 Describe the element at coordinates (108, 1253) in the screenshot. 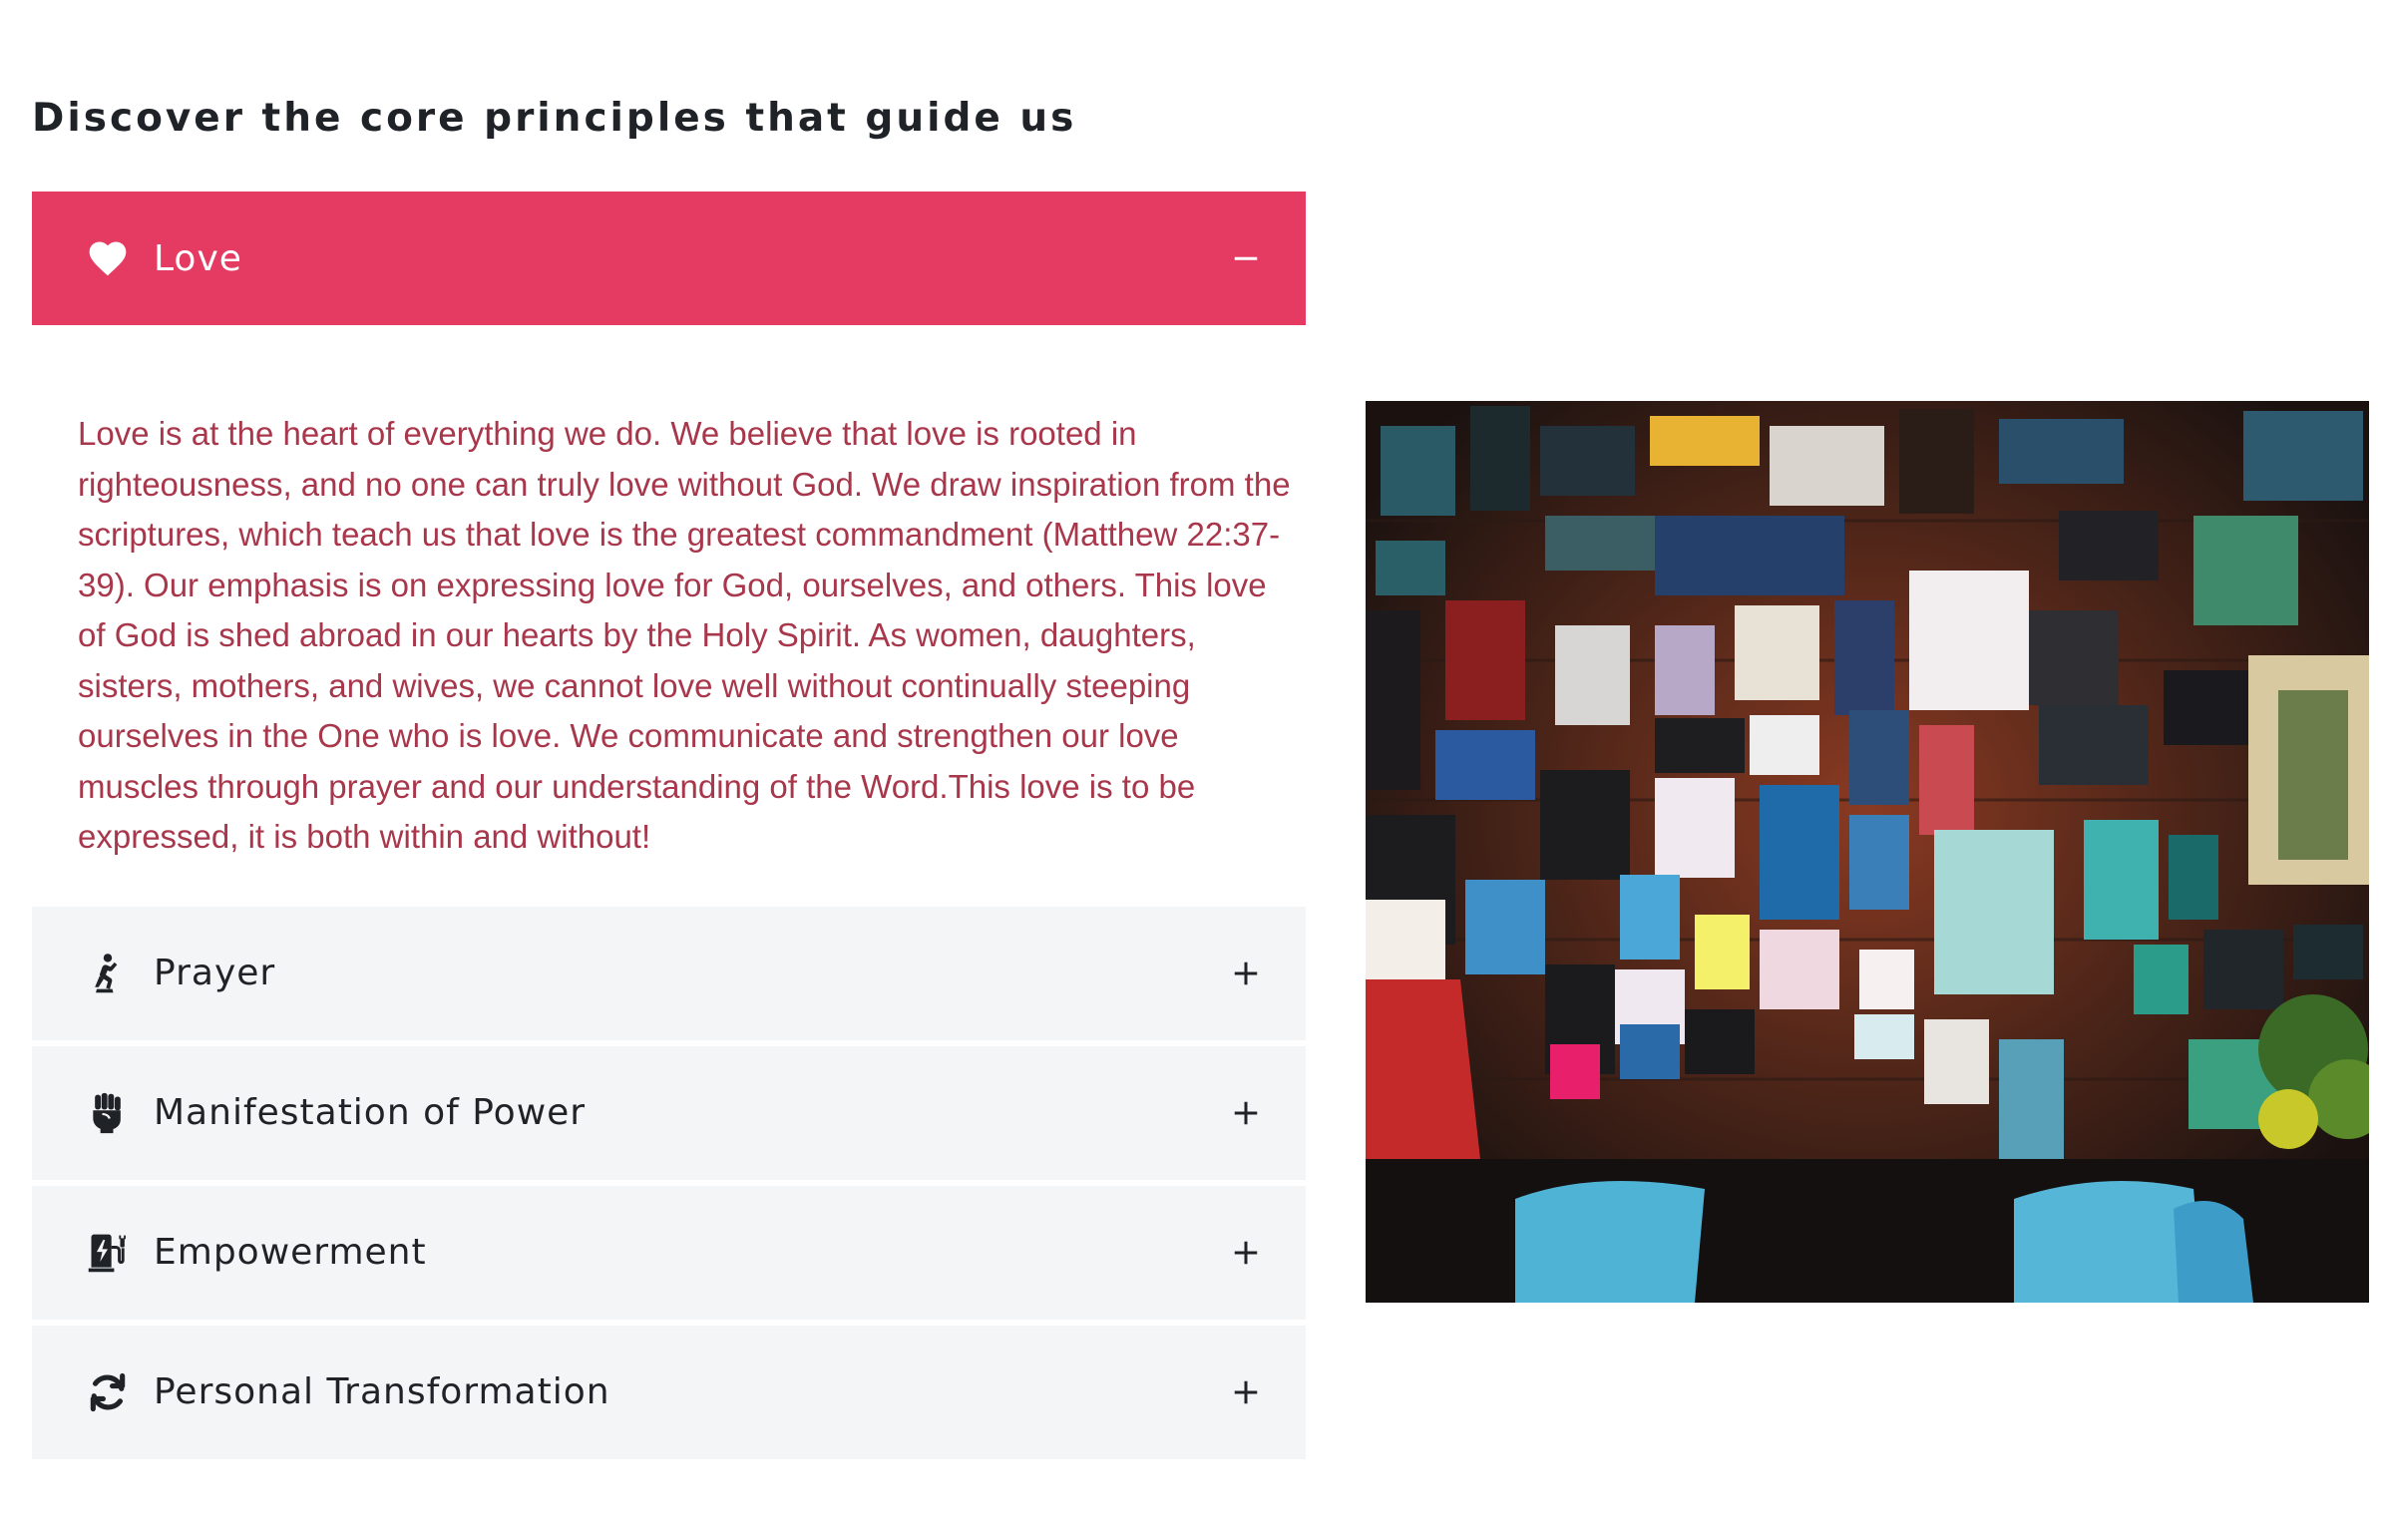

I see `charging-station-icon` at that location.